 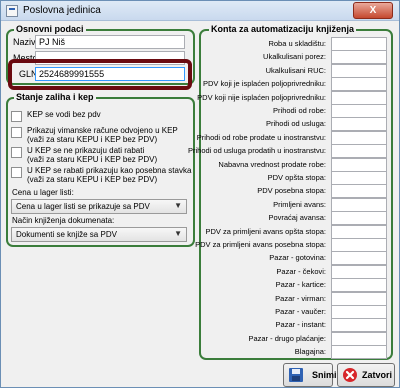 I want to click on account-label: Ukalkulisani porez:, so click(x=294, y=56).